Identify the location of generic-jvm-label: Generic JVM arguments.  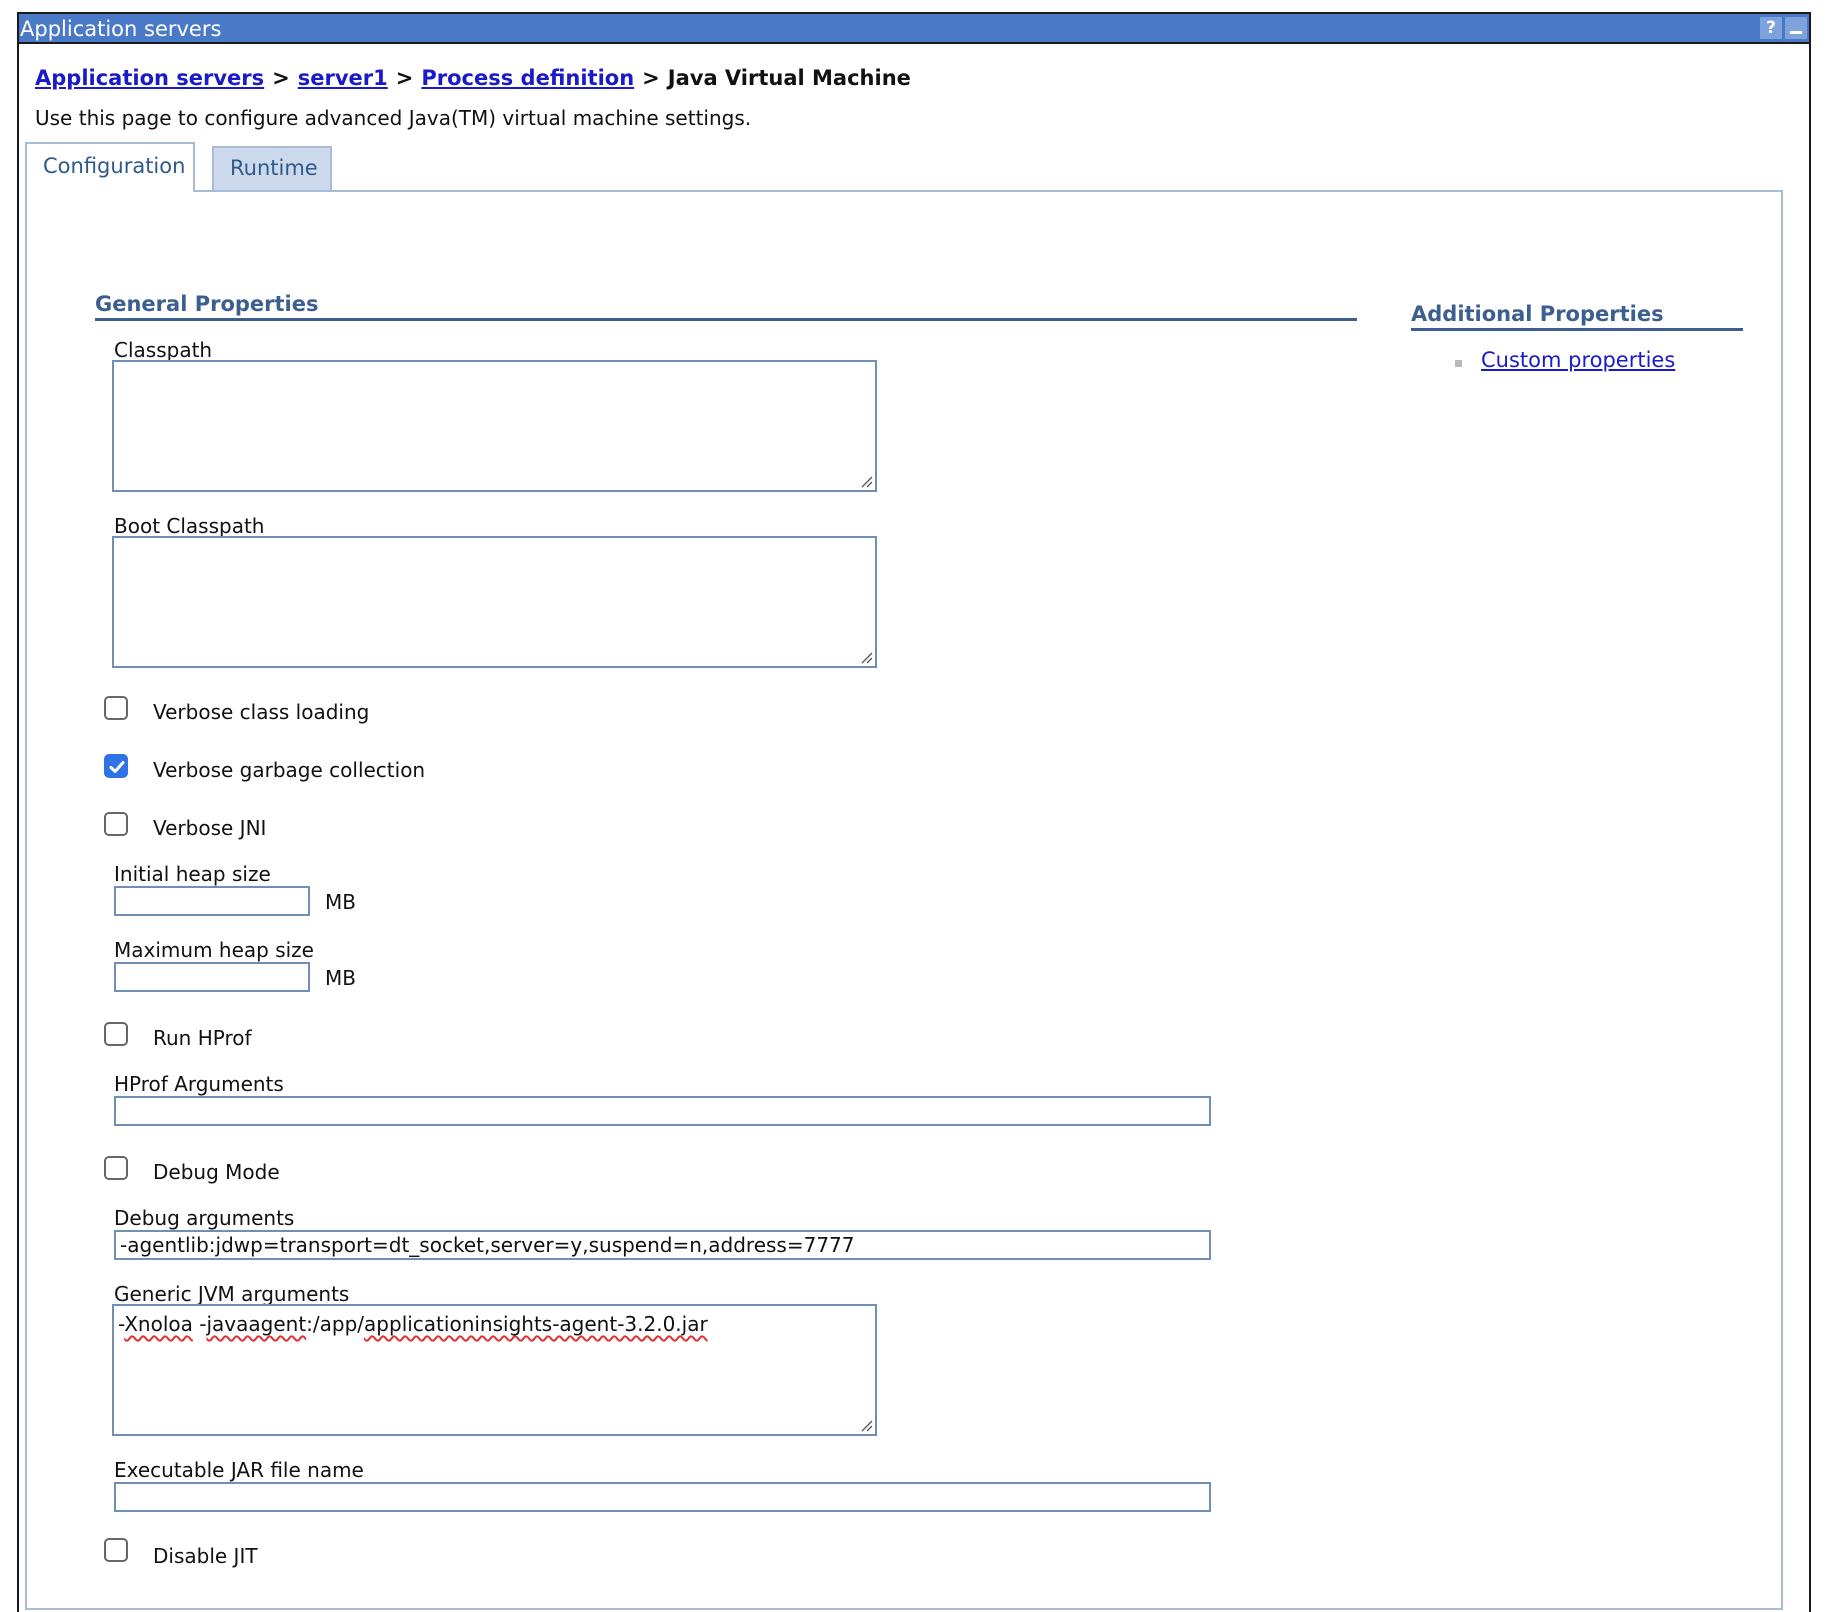
(232, 1294).